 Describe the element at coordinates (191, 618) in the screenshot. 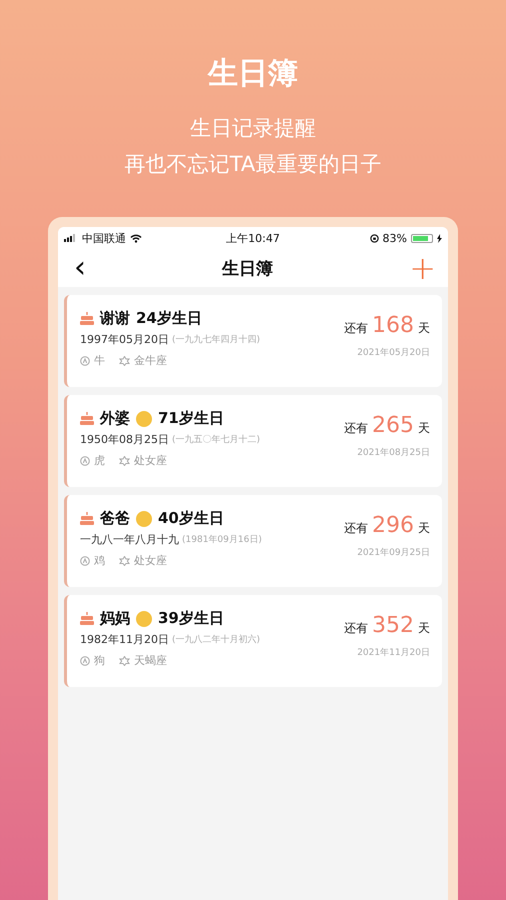

I see `age-label: 39岁生日` at that location.